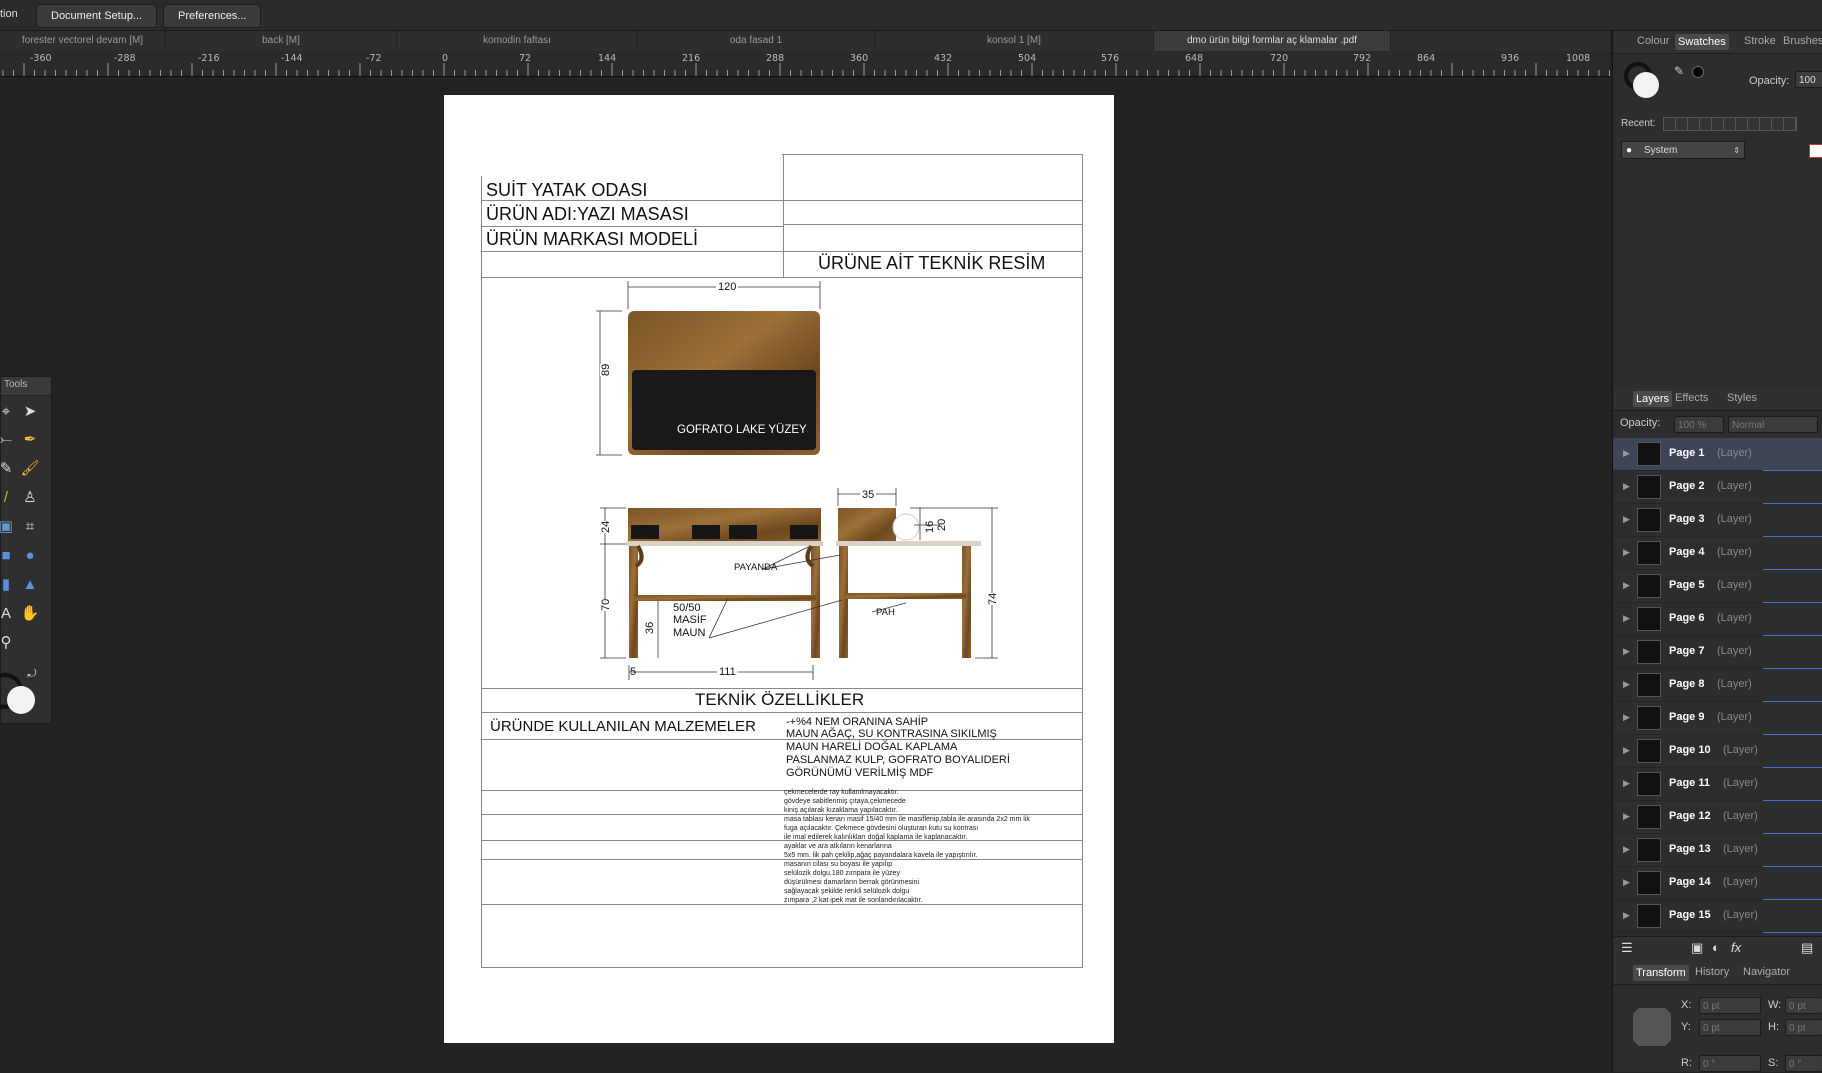 The image size is (1822, 1073). I want to click on transparency-tool-icon: ♙, so click(30, 498).